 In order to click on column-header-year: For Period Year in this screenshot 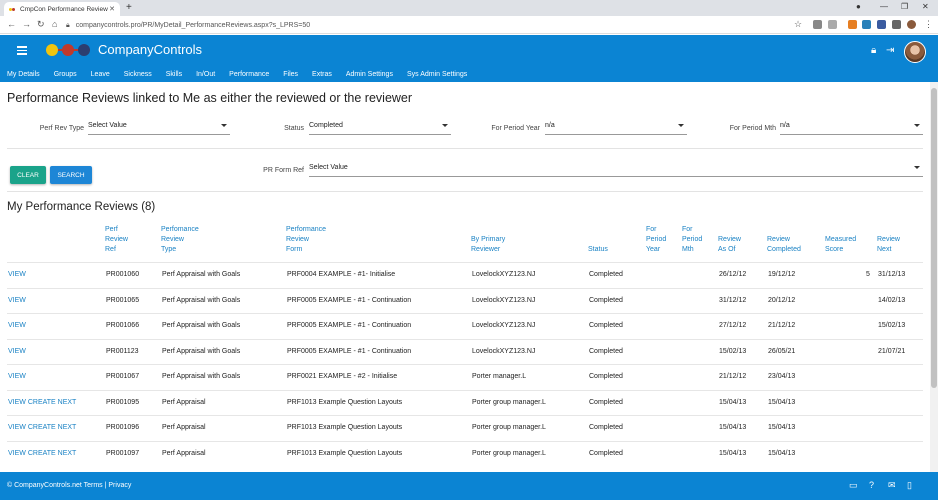, I will do `click(656, 240)`.